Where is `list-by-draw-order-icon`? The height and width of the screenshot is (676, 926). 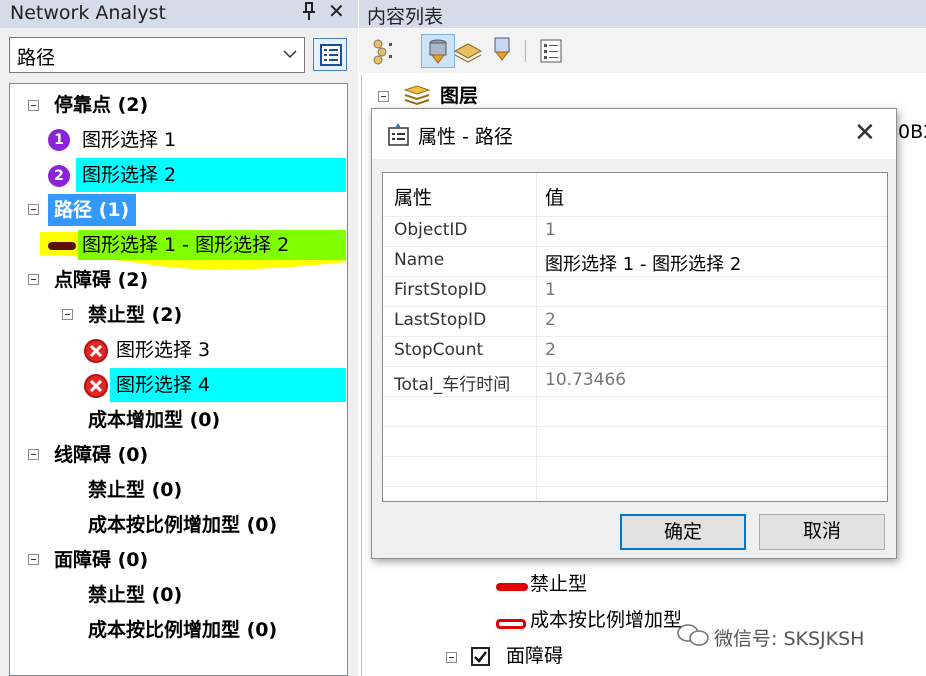
list-by-draw-order-icon is located at coordinates (438, 51).